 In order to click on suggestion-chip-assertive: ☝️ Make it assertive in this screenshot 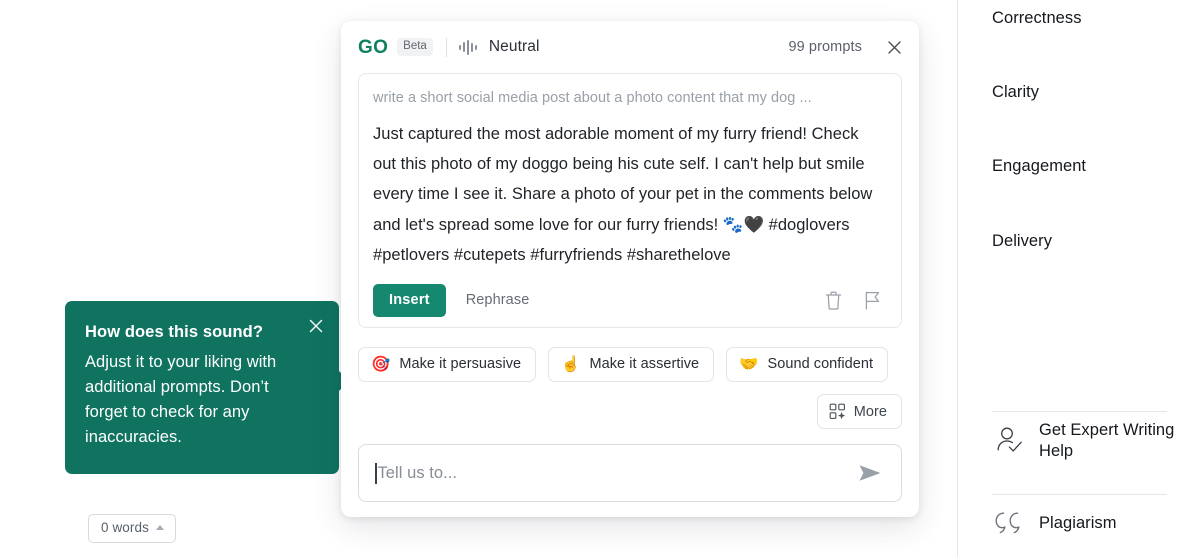, I will do `click(631, 364)`.